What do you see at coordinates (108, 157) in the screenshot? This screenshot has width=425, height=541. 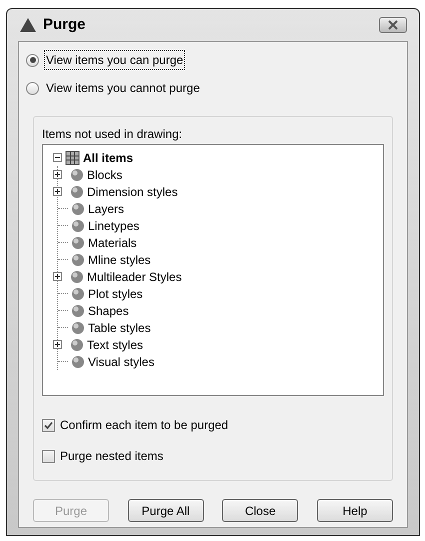 I see `tree-item: All items` at bounding box center [108, 157].